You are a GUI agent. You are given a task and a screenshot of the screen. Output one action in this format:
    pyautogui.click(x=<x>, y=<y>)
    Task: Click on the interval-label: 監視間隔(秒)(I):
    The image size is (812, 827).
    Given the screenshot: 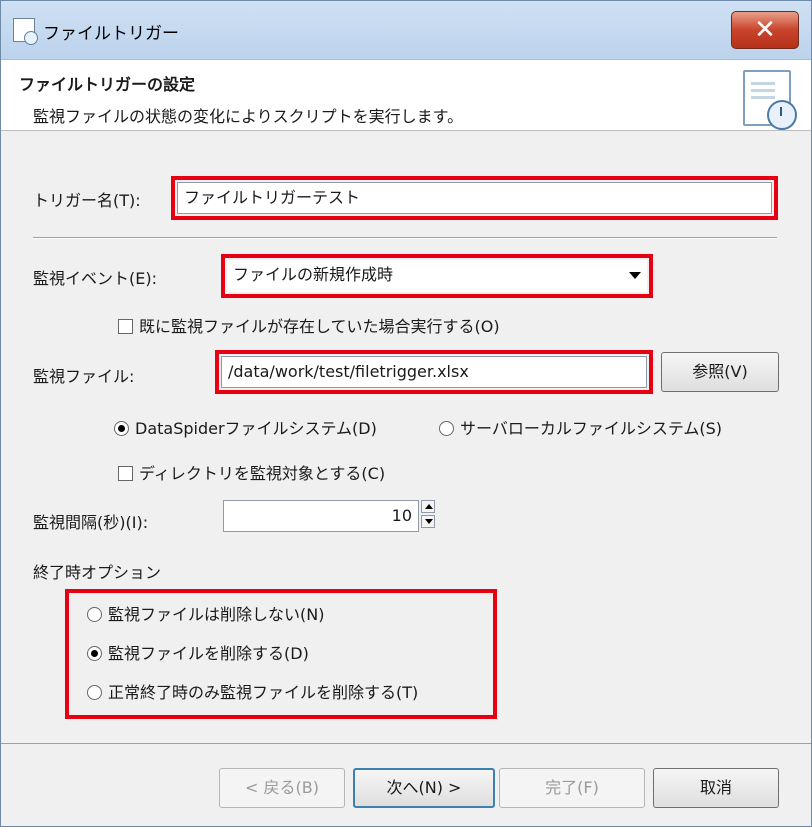 What is the action you would take?
    pyautogui.click(x=91, y=522)
    